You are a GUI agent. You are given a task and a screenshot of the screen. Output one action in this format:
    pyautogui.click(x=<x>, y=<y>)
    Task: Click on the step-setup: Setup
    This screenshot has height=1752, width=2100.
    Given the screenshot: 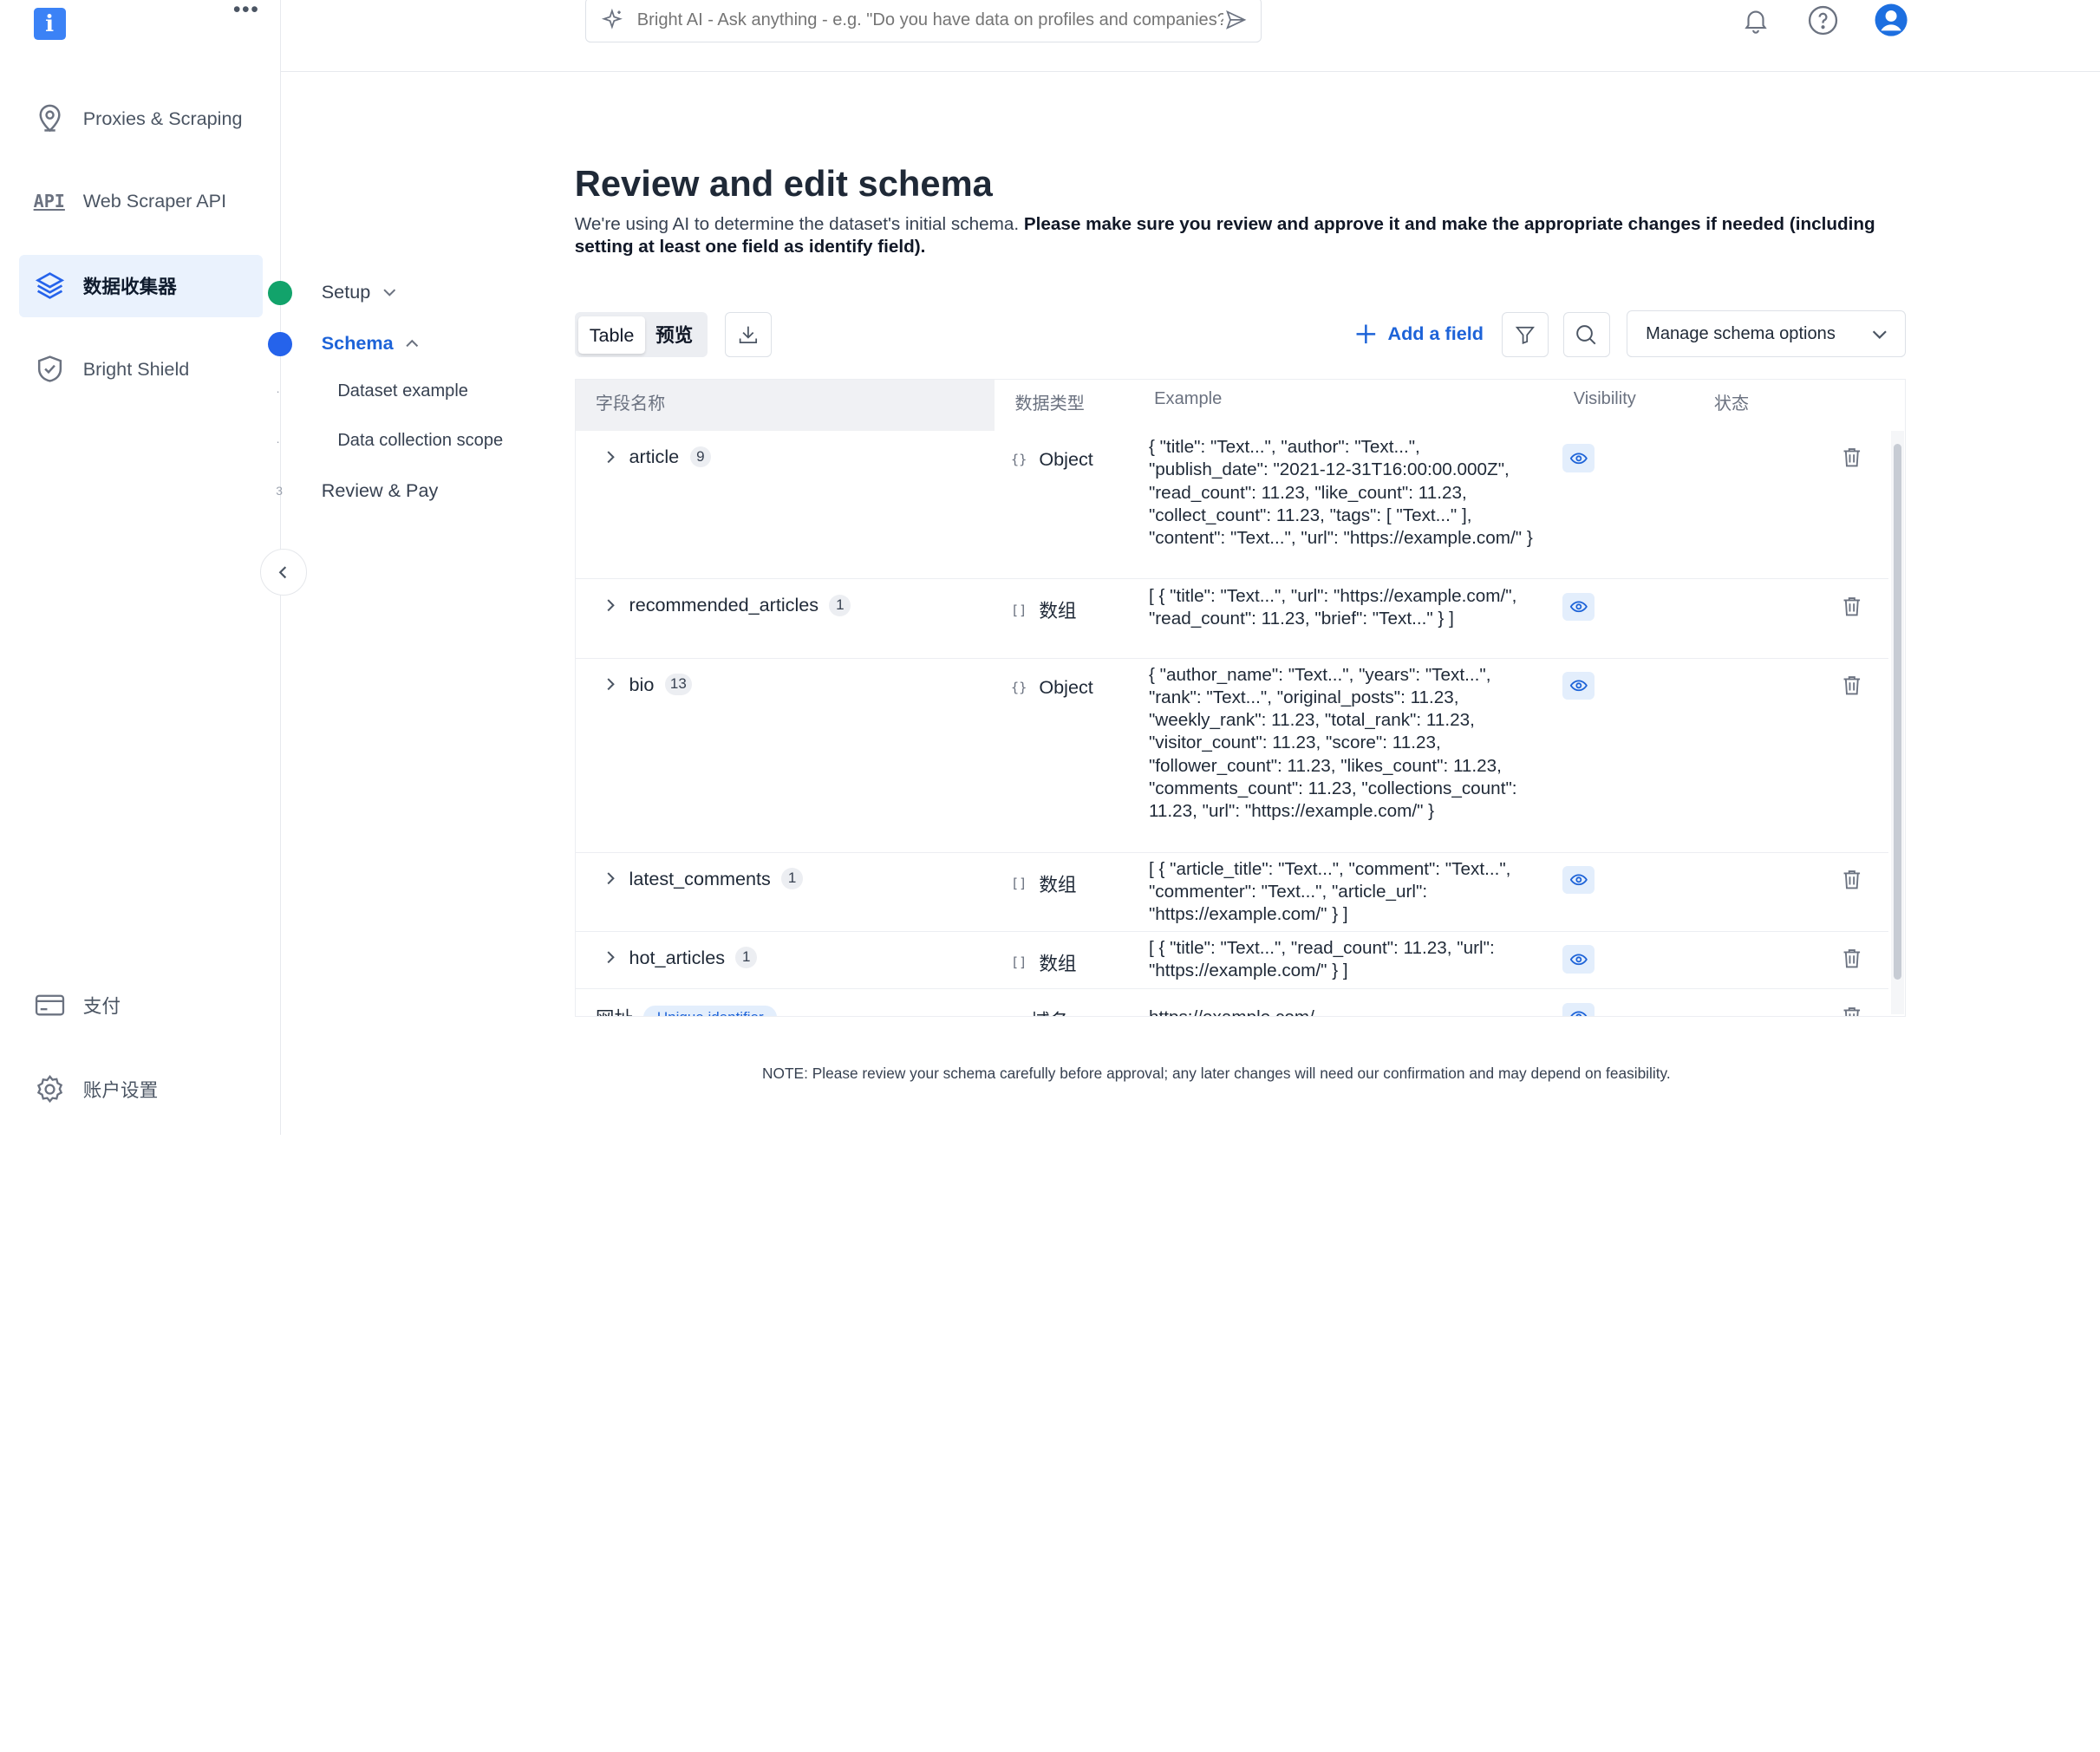 What is the action you would take?
    pyautogui.click(x=359, y=292)
    